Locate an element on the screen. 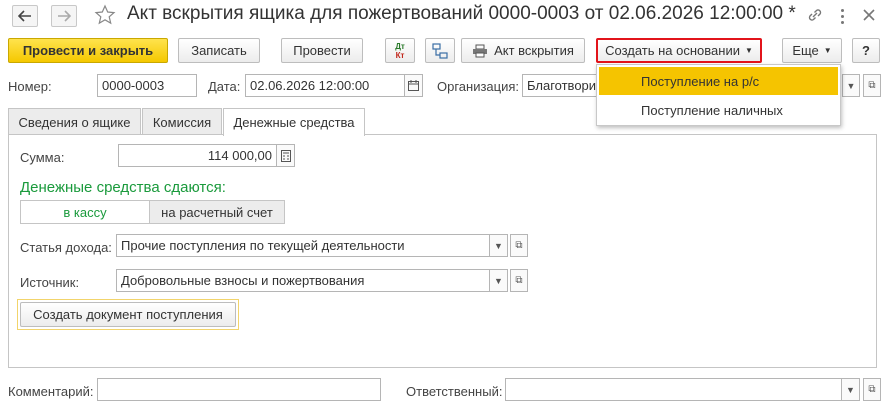 Image resolution: width=894 pixels, height=412 pixels. create-receipt-document-button: Создать документ поступления is located at coordinates (128, 314).